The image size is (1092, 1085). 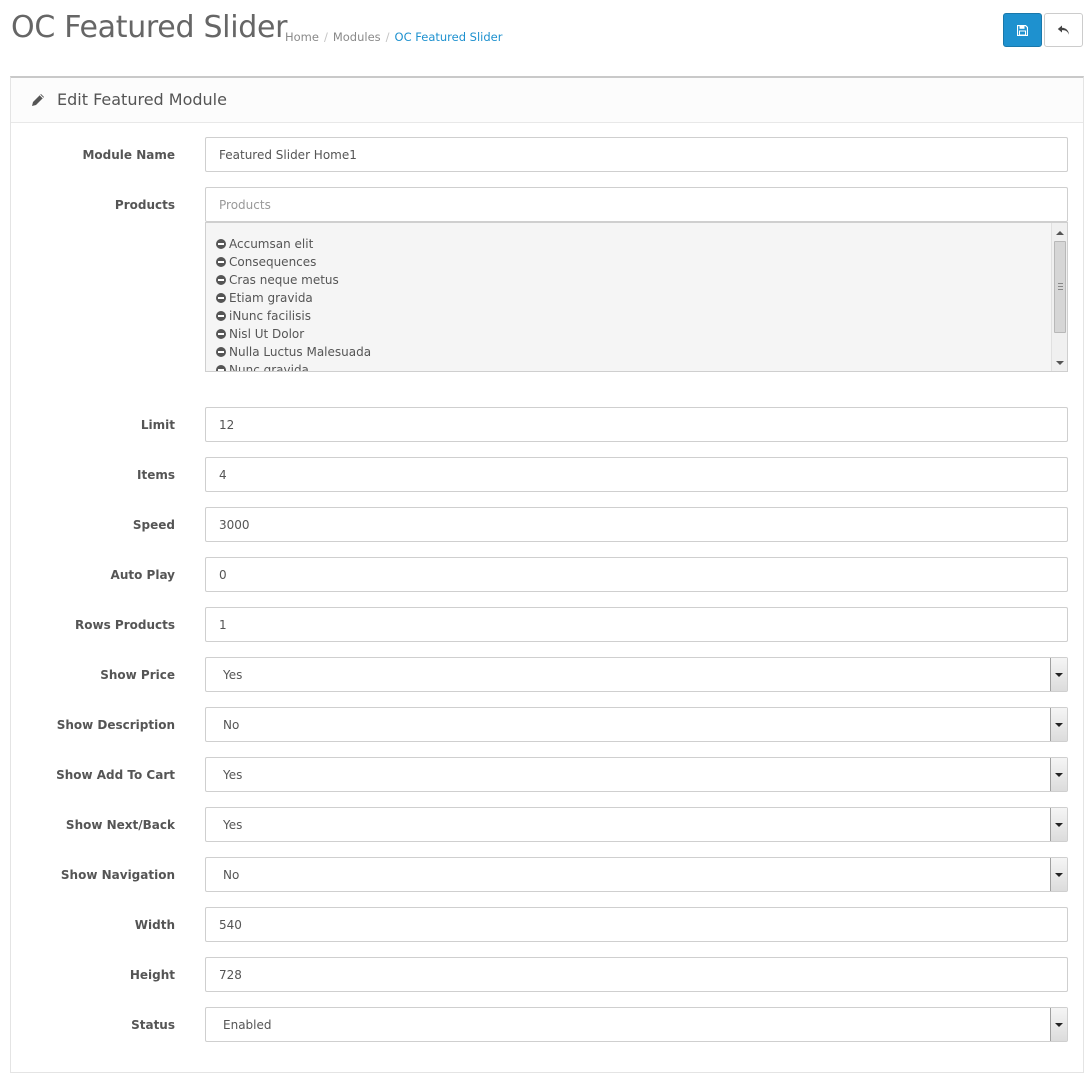 I want to click on width-input, so click(x=636, y=924).